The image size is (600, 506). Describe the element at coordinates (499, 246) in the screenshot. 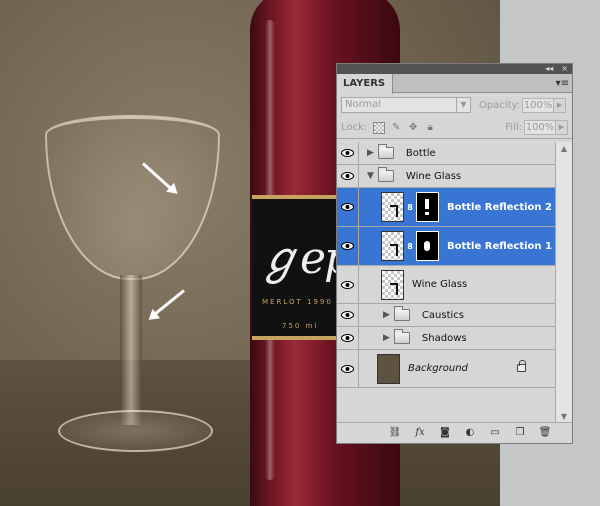

I see `layer-name: Bottle Reflection 1` at that location.